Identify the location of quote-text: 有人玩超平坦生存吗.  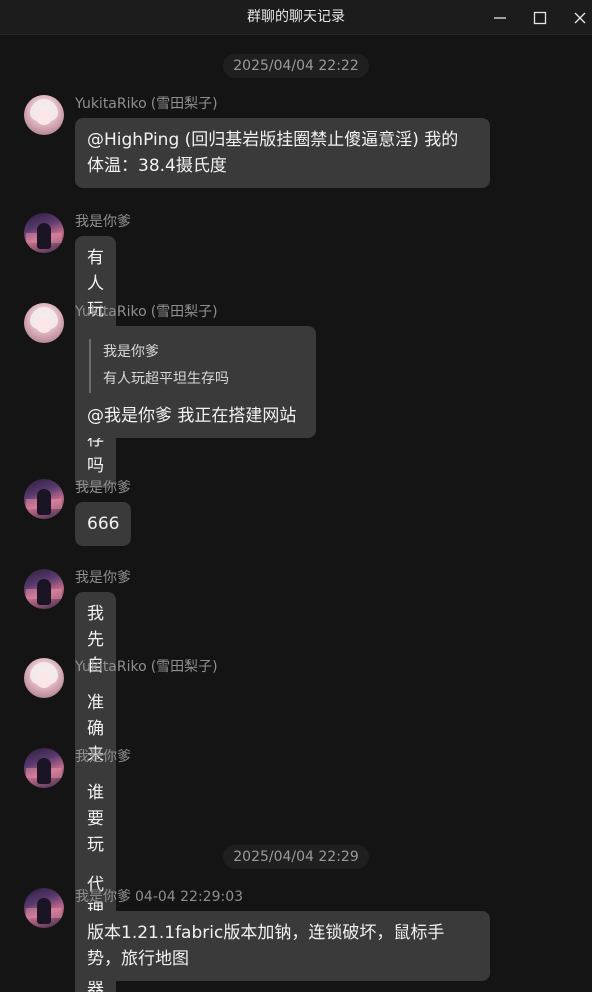
(166, 379).